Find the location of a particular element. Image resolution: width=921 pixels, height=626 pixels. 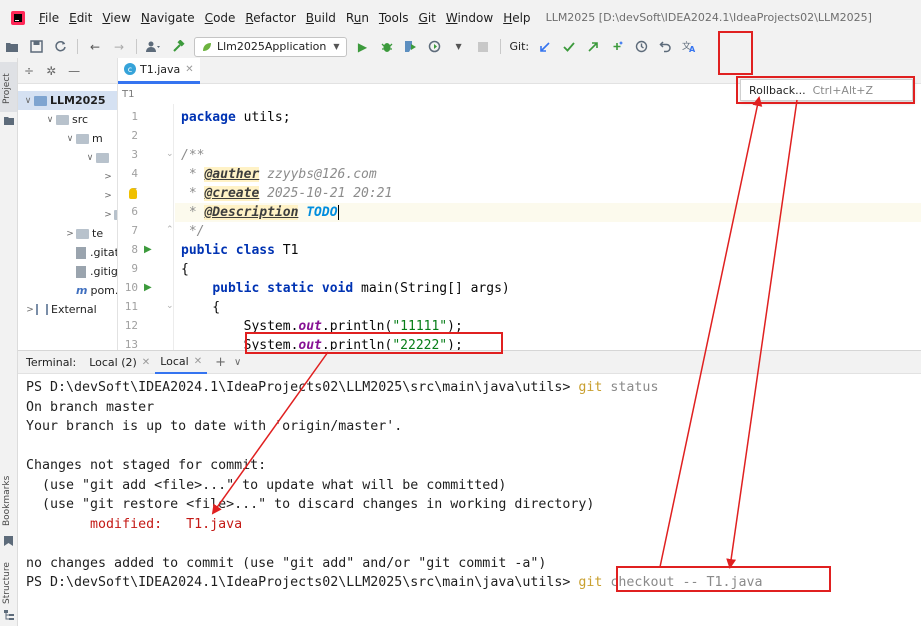

menu-item-view: View is located at coordinates (116, 18).